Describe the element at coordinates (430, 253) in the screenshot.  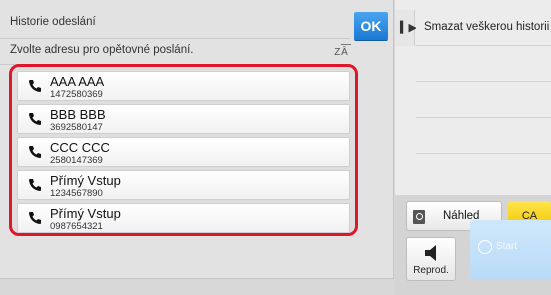
I see `speaker-icon` at that location.